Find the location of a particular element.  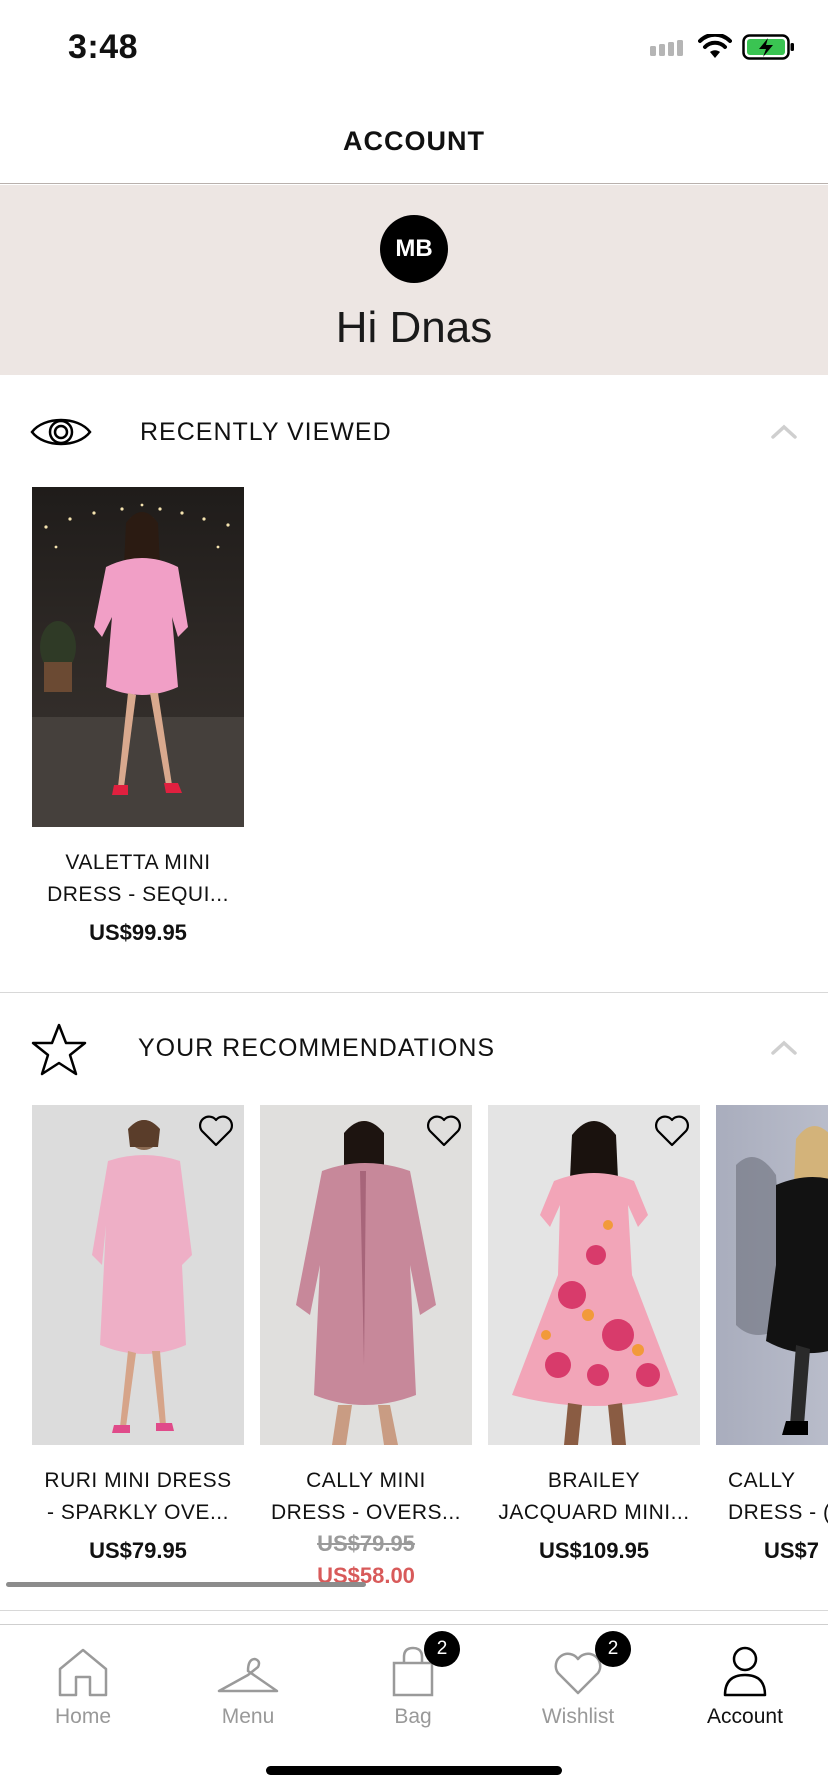

product-sale-price: US$58.00 is located at coordinates (366, 1575).